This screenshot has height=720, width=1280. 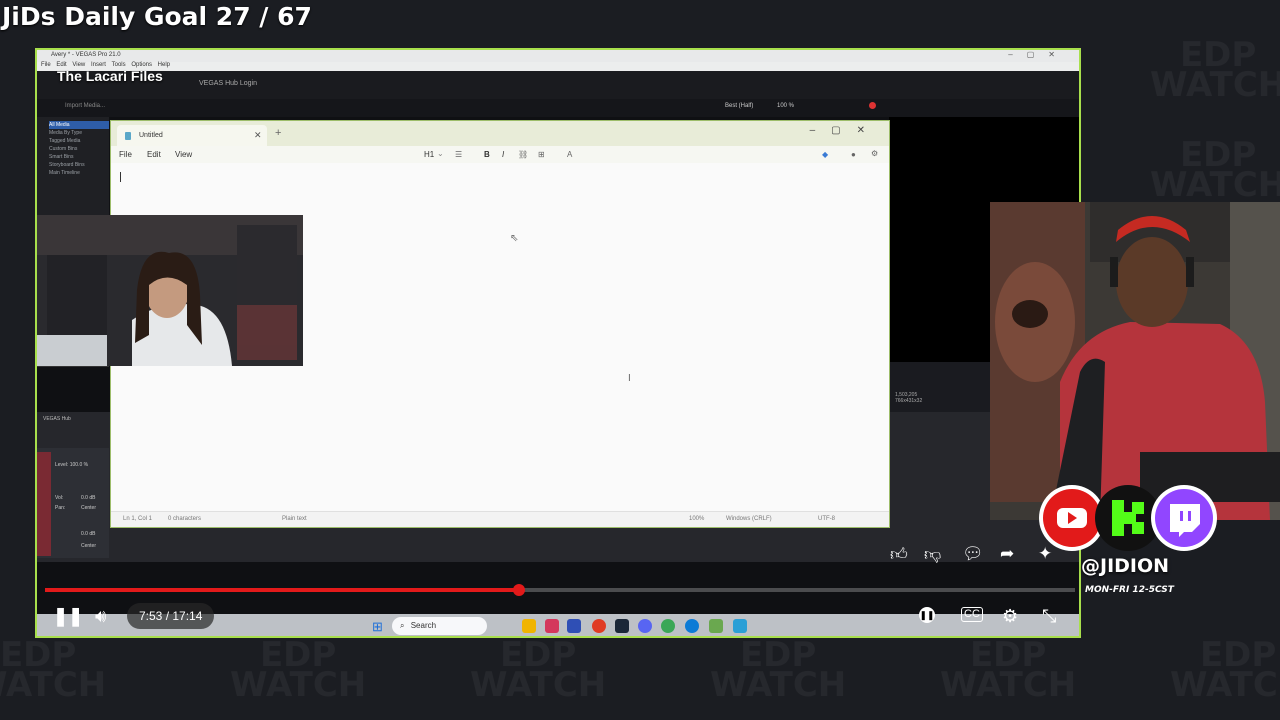 I want to click on exit-fullscreen-icon: ⤡, so click(x=1049, y=616).